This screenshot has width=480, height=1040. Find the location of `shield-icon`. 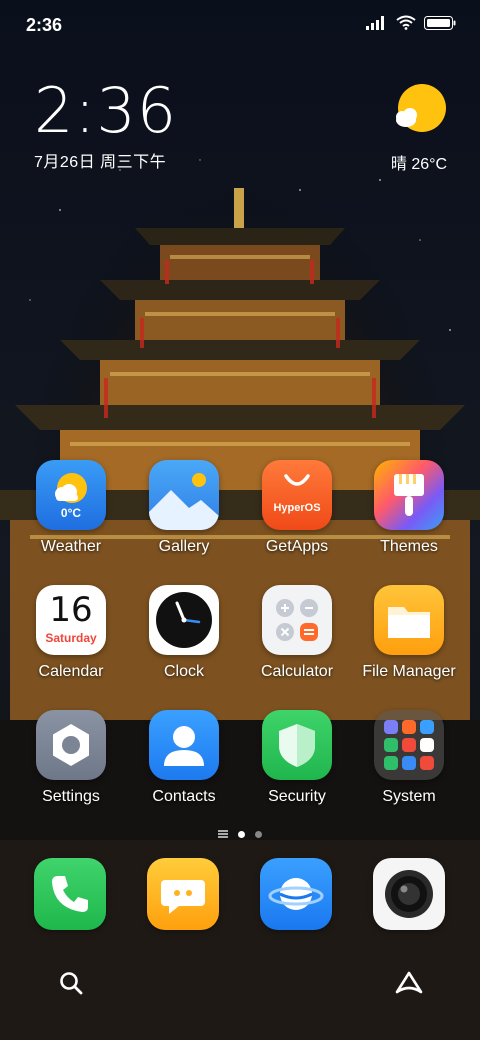

shield-icon is located at coordinates (297, 745).